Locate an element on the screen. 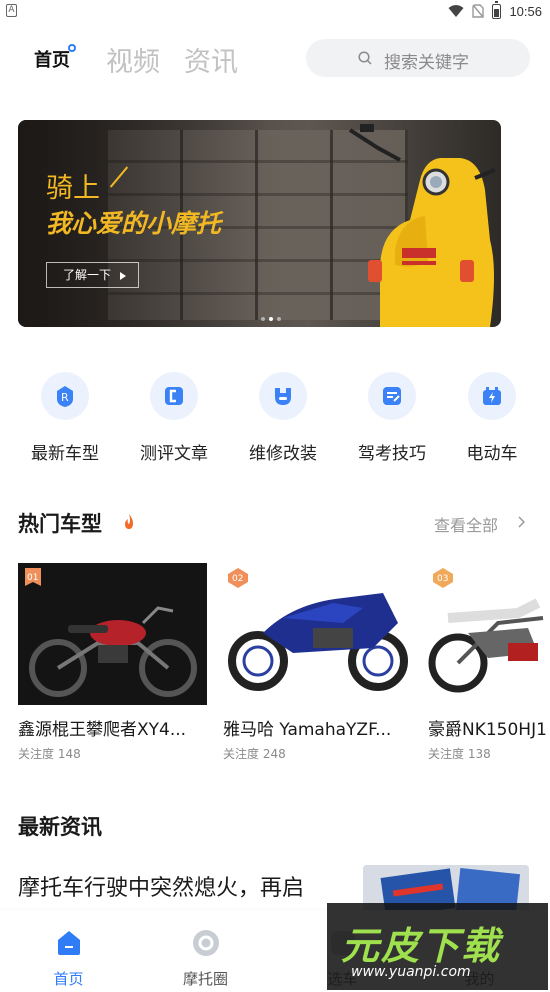 Image resolution: width=550 pixels, height=992 pixels. tab-home: 首页 is located at coordinates (52, 59).